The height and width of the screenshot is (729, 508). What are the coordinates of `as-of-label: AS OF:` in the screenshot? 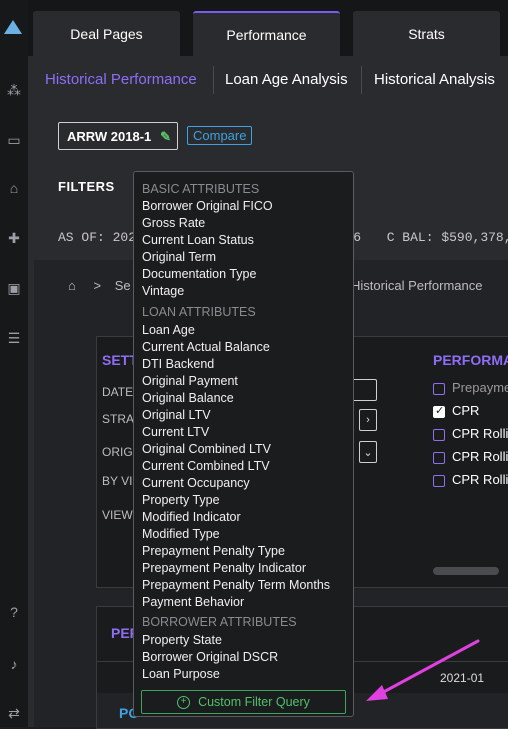 It's located at (81, 237).